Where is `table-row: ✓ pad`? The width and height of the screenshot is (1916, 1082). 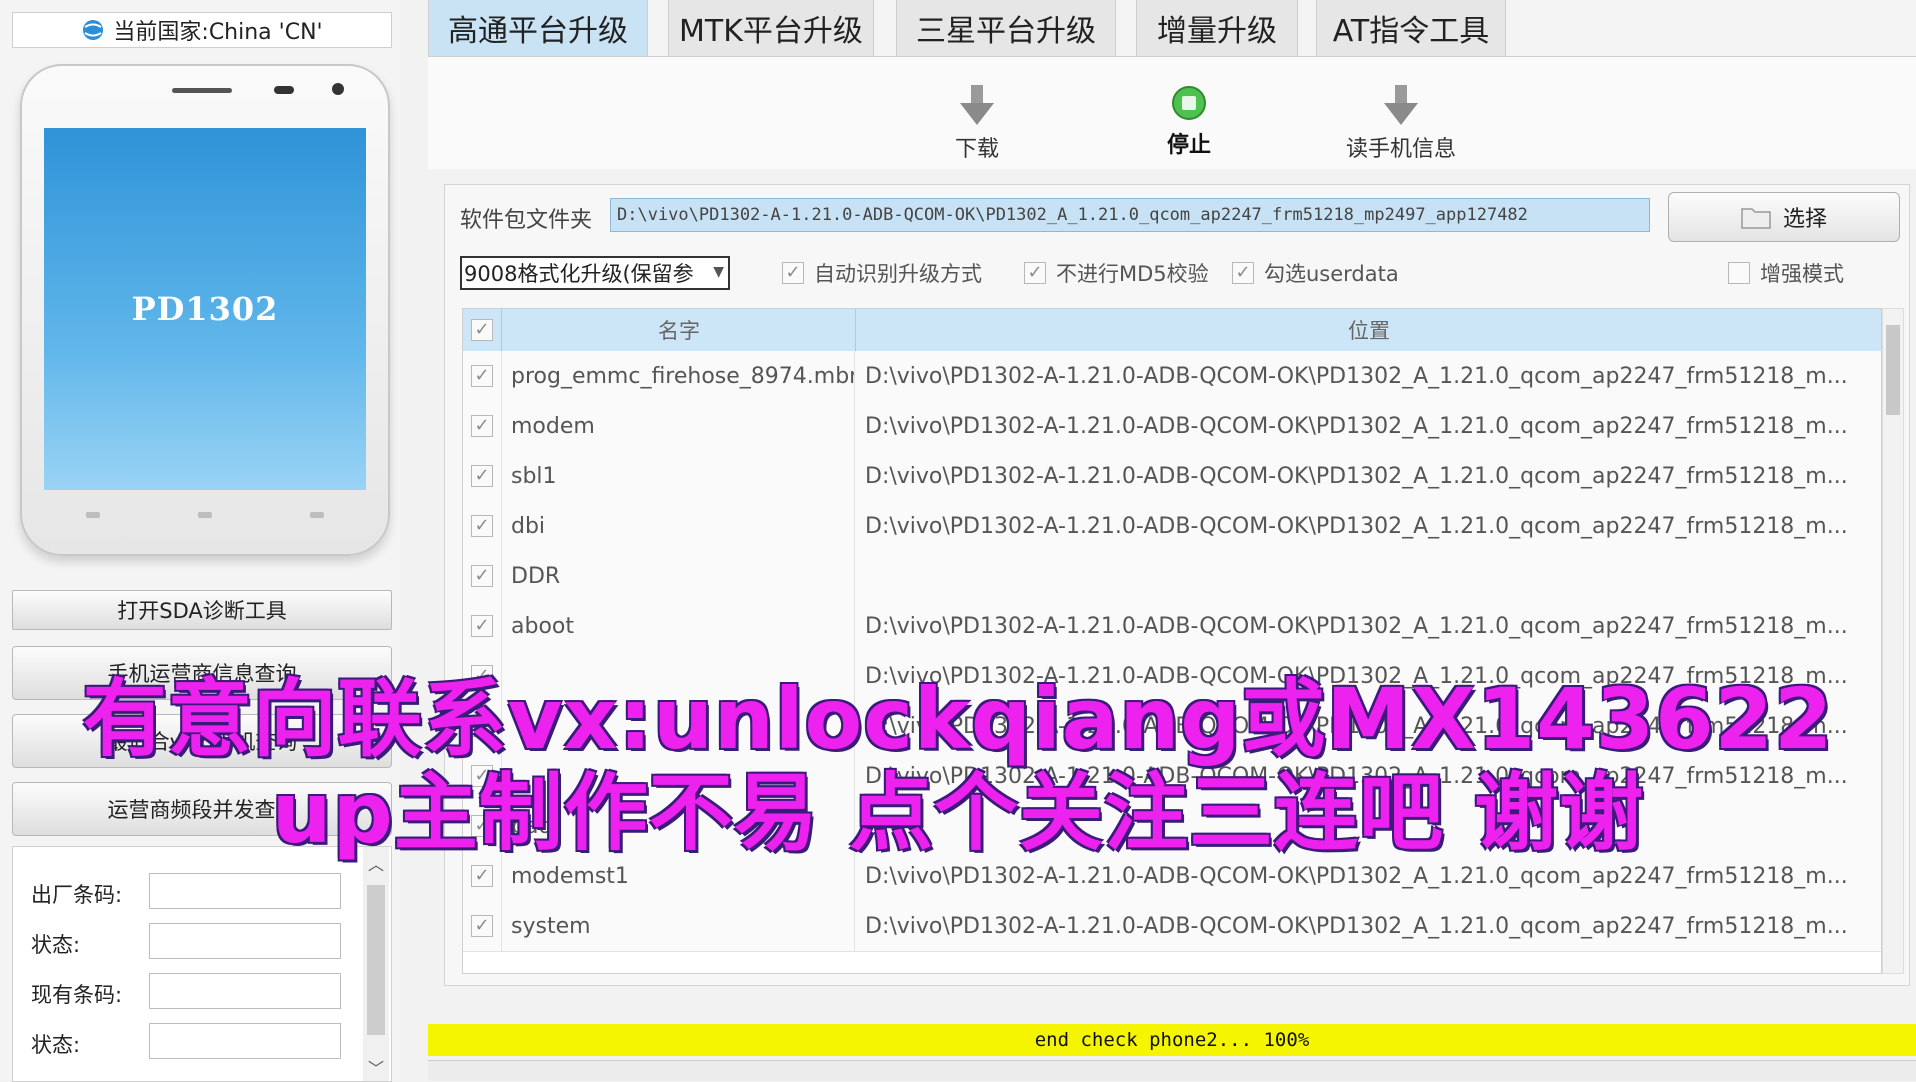 table-row: ✓ pad is located at coordinates (1172, 826).